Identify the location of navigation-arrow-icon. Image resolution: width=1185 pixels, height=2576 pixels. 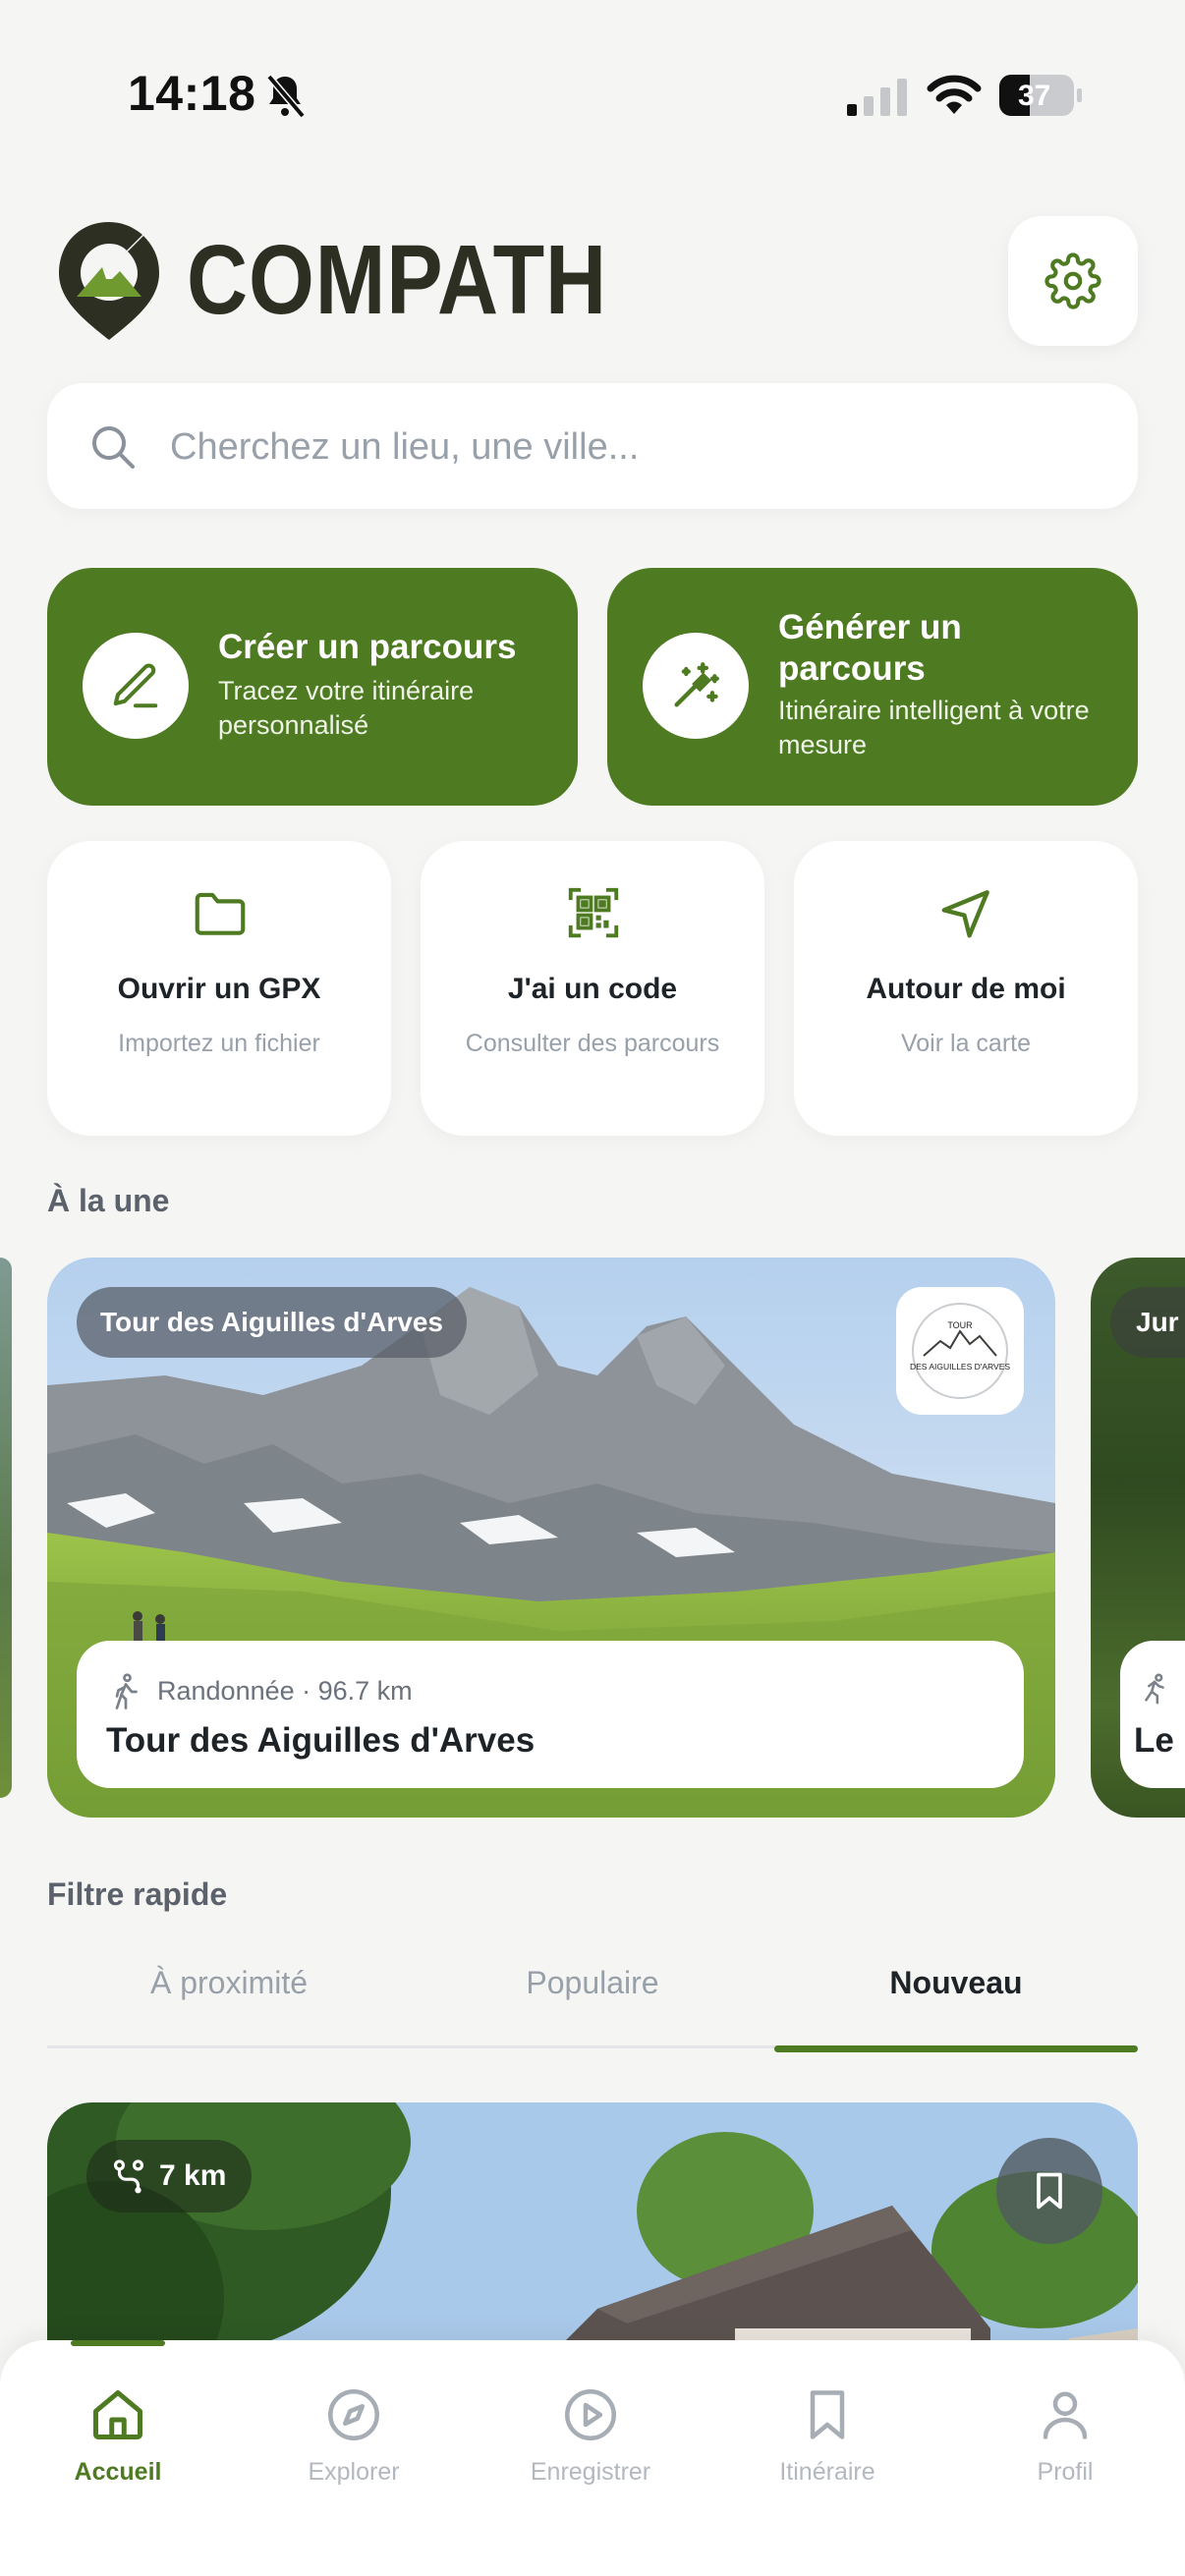
(965, 914).